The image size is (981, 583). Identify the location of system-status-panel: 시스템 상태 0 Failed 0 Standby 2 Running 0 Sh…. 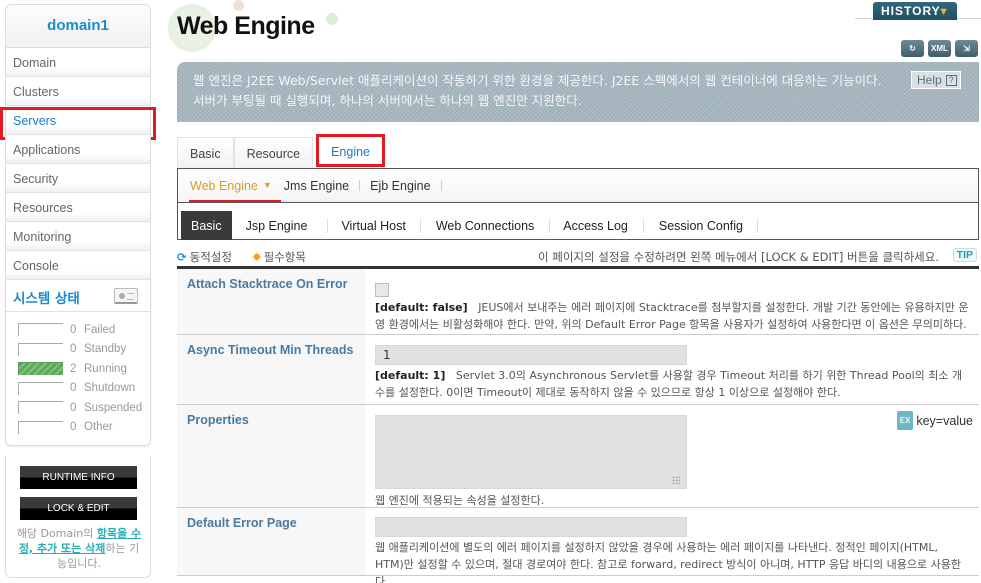
(78, 363).